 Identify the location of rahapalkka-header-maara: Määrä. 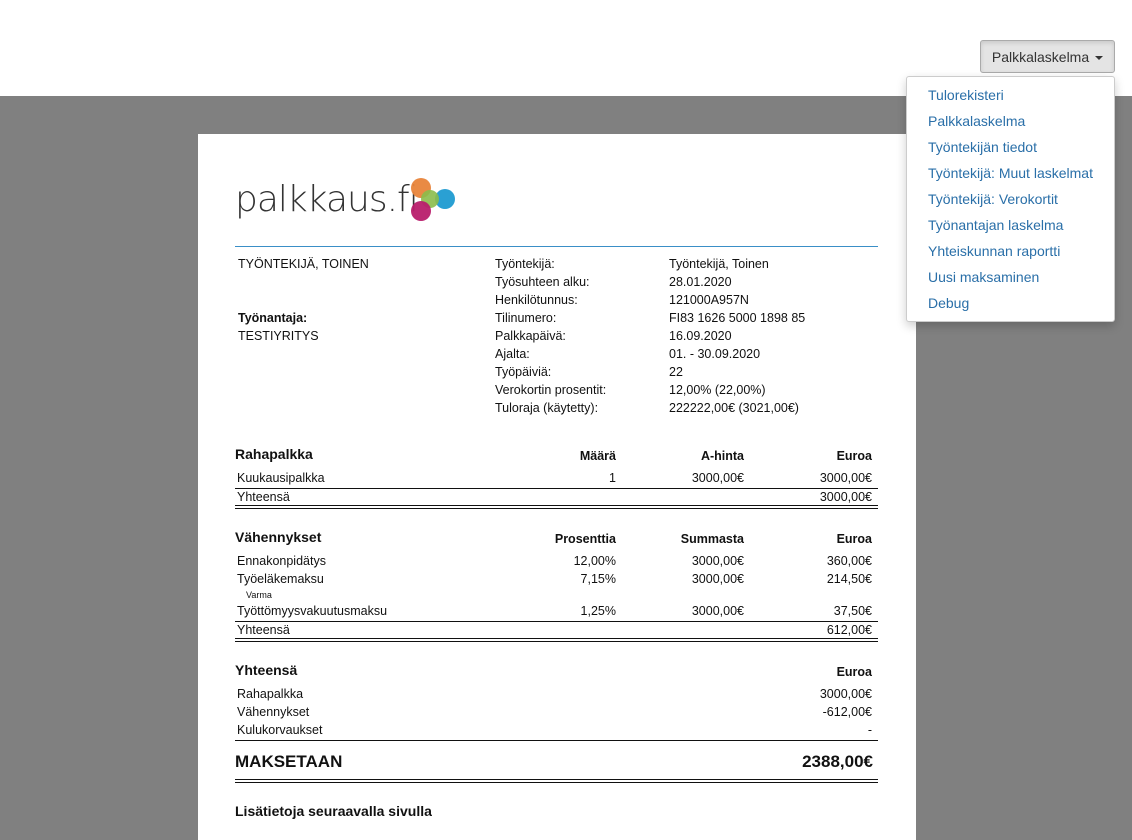
(597, 456).